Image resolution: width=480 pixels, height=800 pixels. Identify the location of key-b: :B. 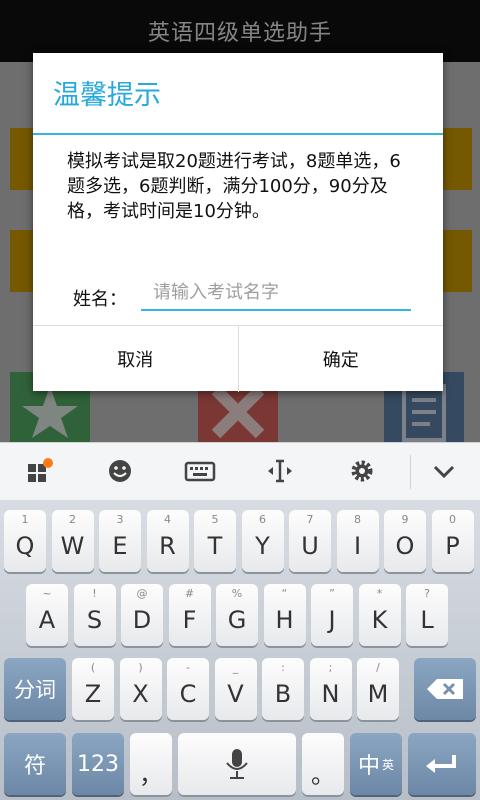
(283, 689).